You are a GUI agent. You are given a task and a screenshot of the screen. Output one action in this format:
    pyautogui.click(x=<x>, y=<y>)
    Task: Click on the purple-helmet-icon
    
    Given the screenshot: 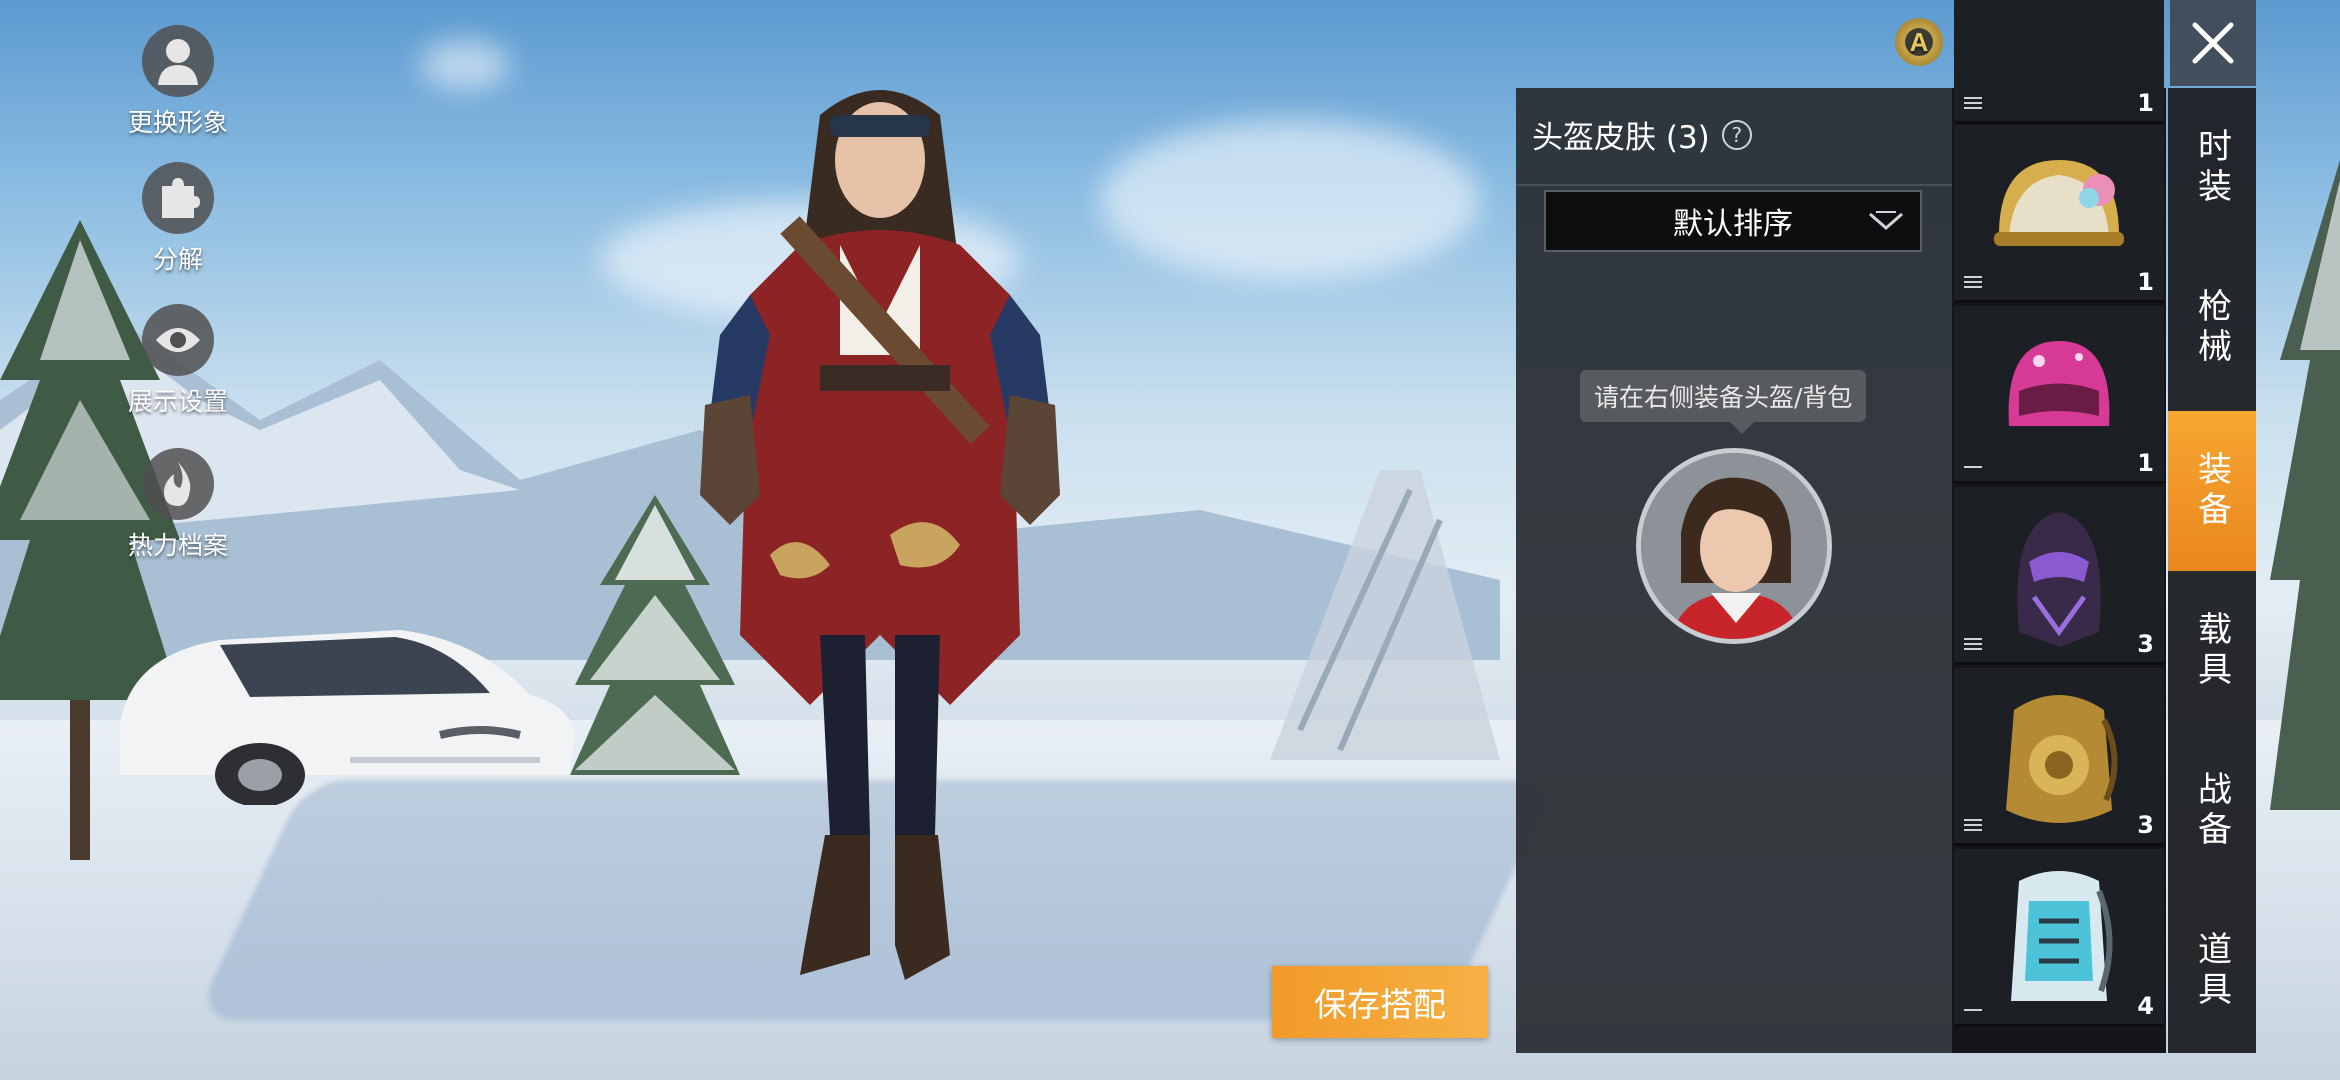 What is the action you would take?
    pyautogui.click(x=2059, y=579)
    